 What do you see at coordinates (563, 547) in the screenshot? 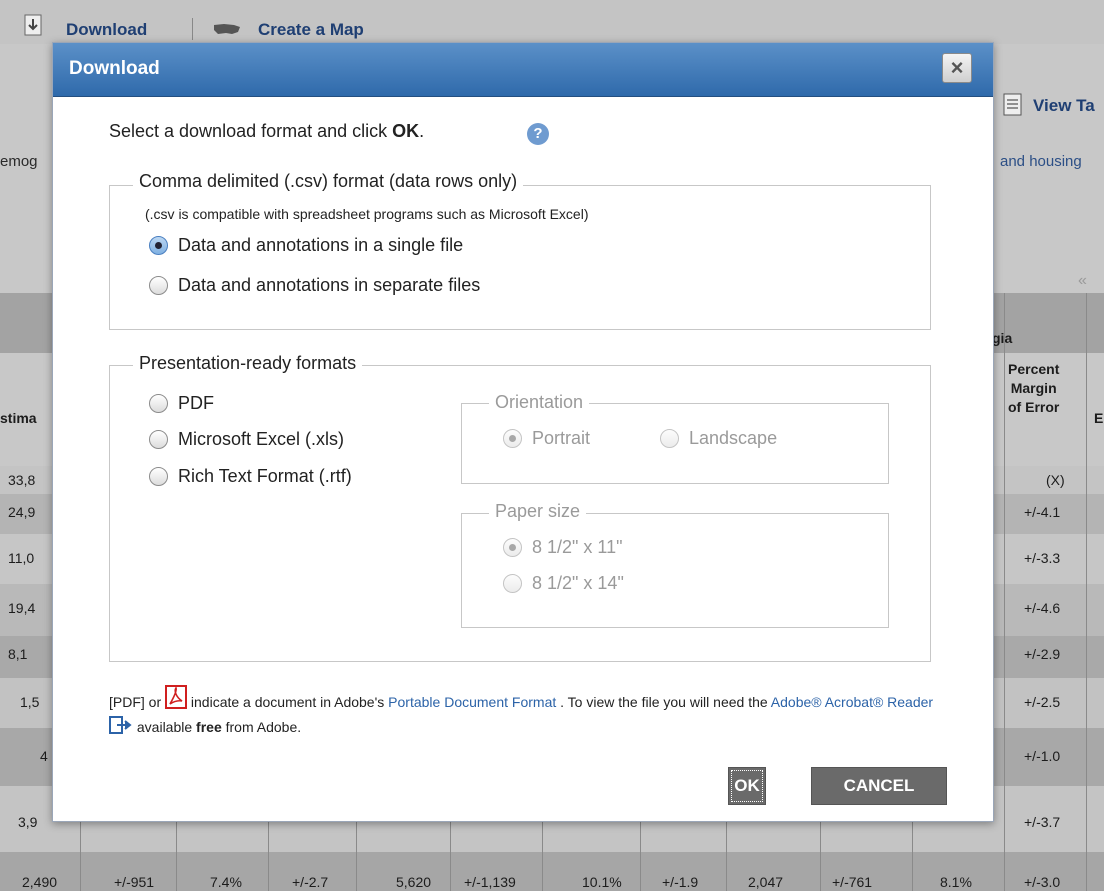
I see `letter-size-option: 8 1/2" x 11"` at bounding box center [563, 547].